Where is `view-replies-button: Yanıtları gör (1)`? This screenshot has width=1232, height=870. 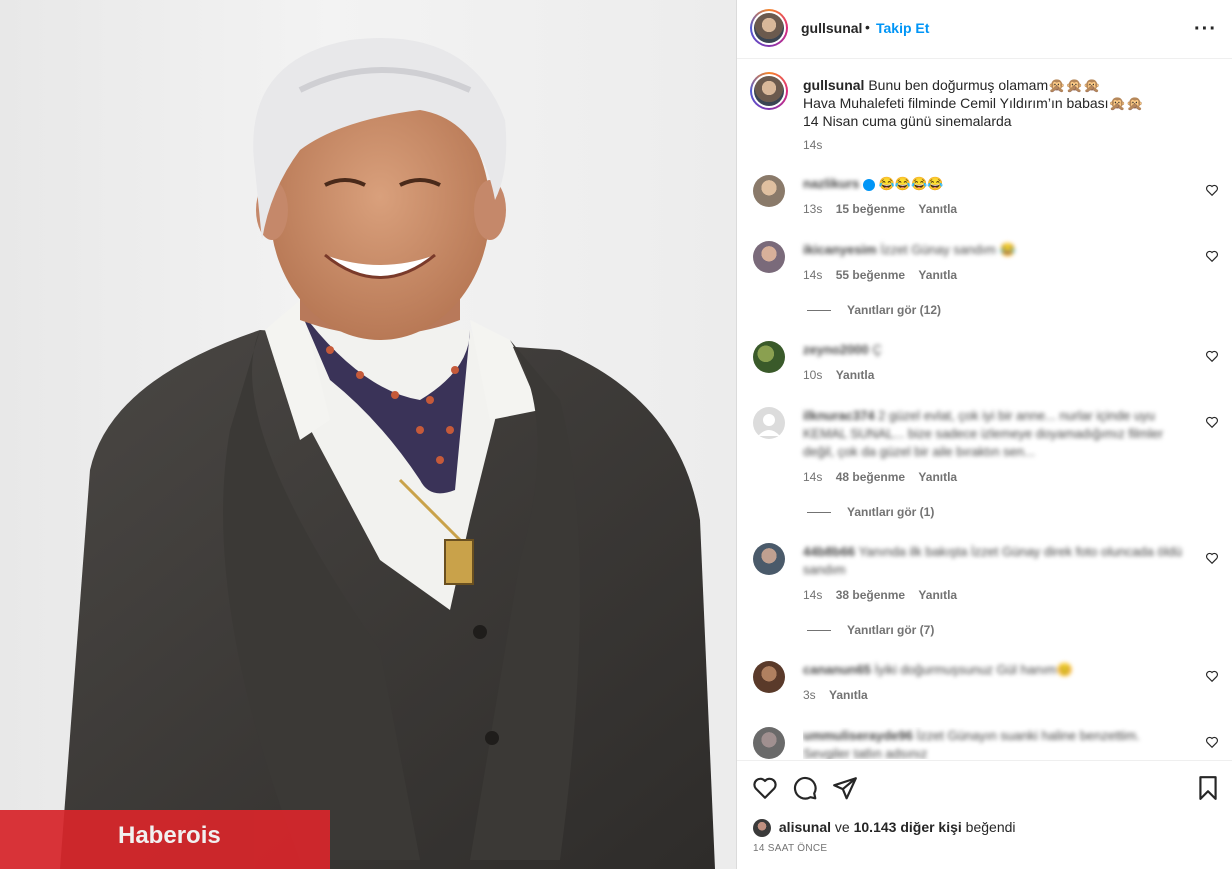
view-replies-button: Yanıtları gör (1) is located at coordinates (870, 512).